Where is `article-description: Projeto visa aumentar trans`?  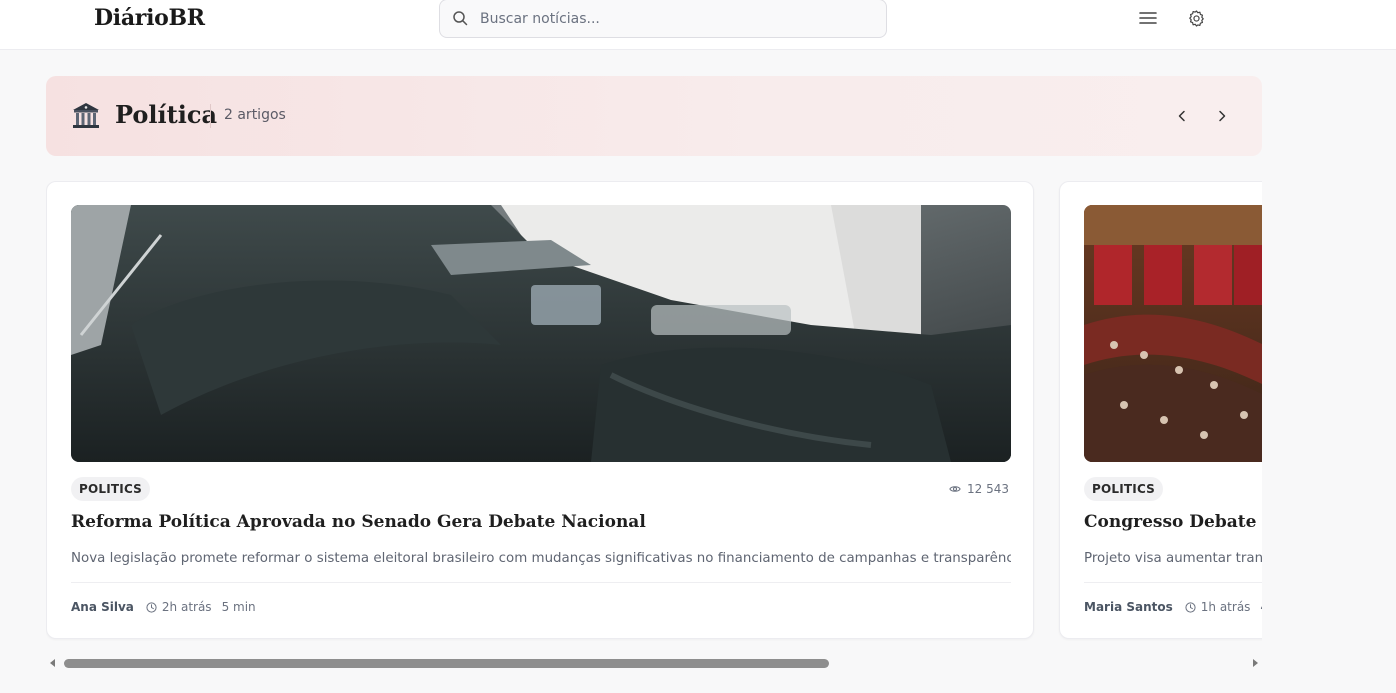
article-description: Projeto visa aumentar trans is located at coordinates (1173, 558).